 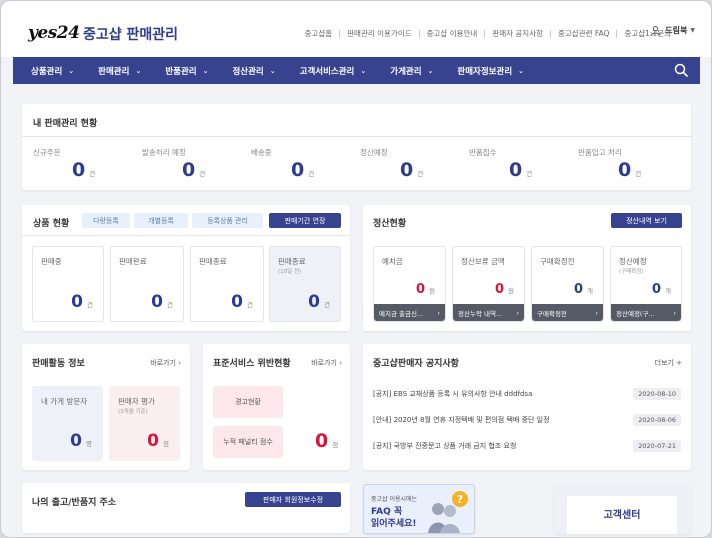 I want to click on nav-item-seller-info: 판매자정보관리 ⌄, so click(x=490, y=71).